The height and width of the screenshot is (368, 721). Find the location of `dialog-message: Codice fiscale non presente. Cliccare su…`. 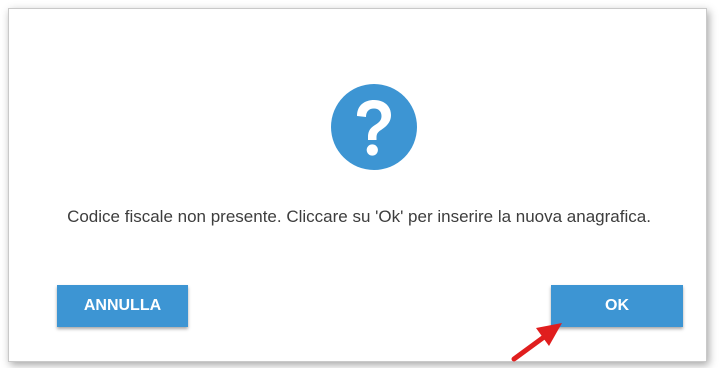

dialog-message: Codice fiscale non presente. Cliccare su… is located at coordinates (359, 216).